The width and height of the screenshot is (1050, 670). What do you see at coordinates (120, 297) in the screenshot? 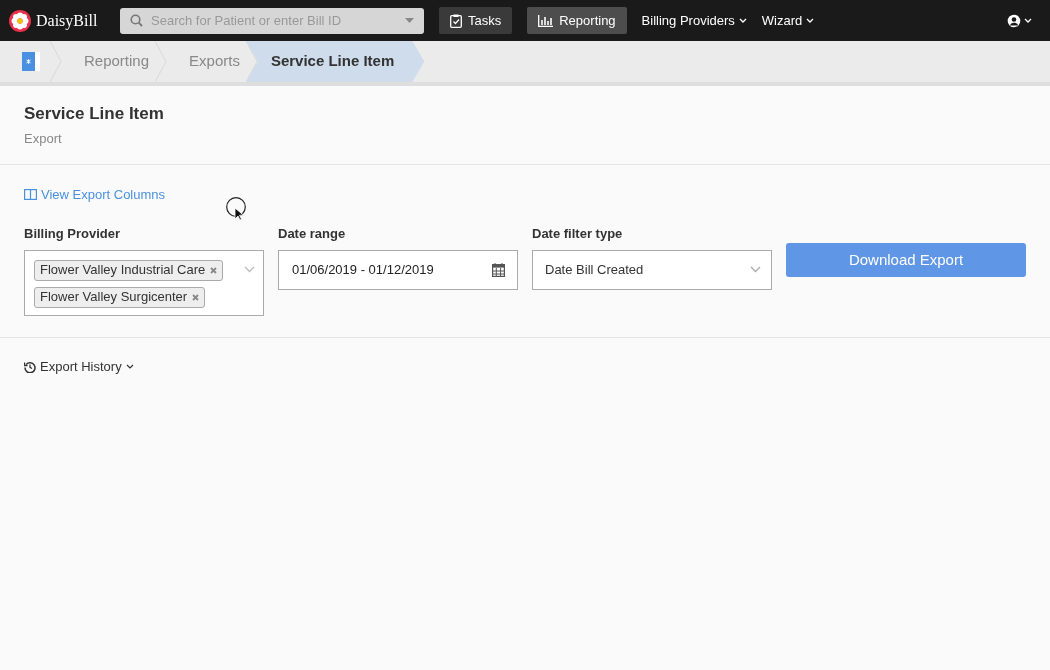
I see `provider-tag: Flower Valley Surgicenter` at bounding box center [120, 297].